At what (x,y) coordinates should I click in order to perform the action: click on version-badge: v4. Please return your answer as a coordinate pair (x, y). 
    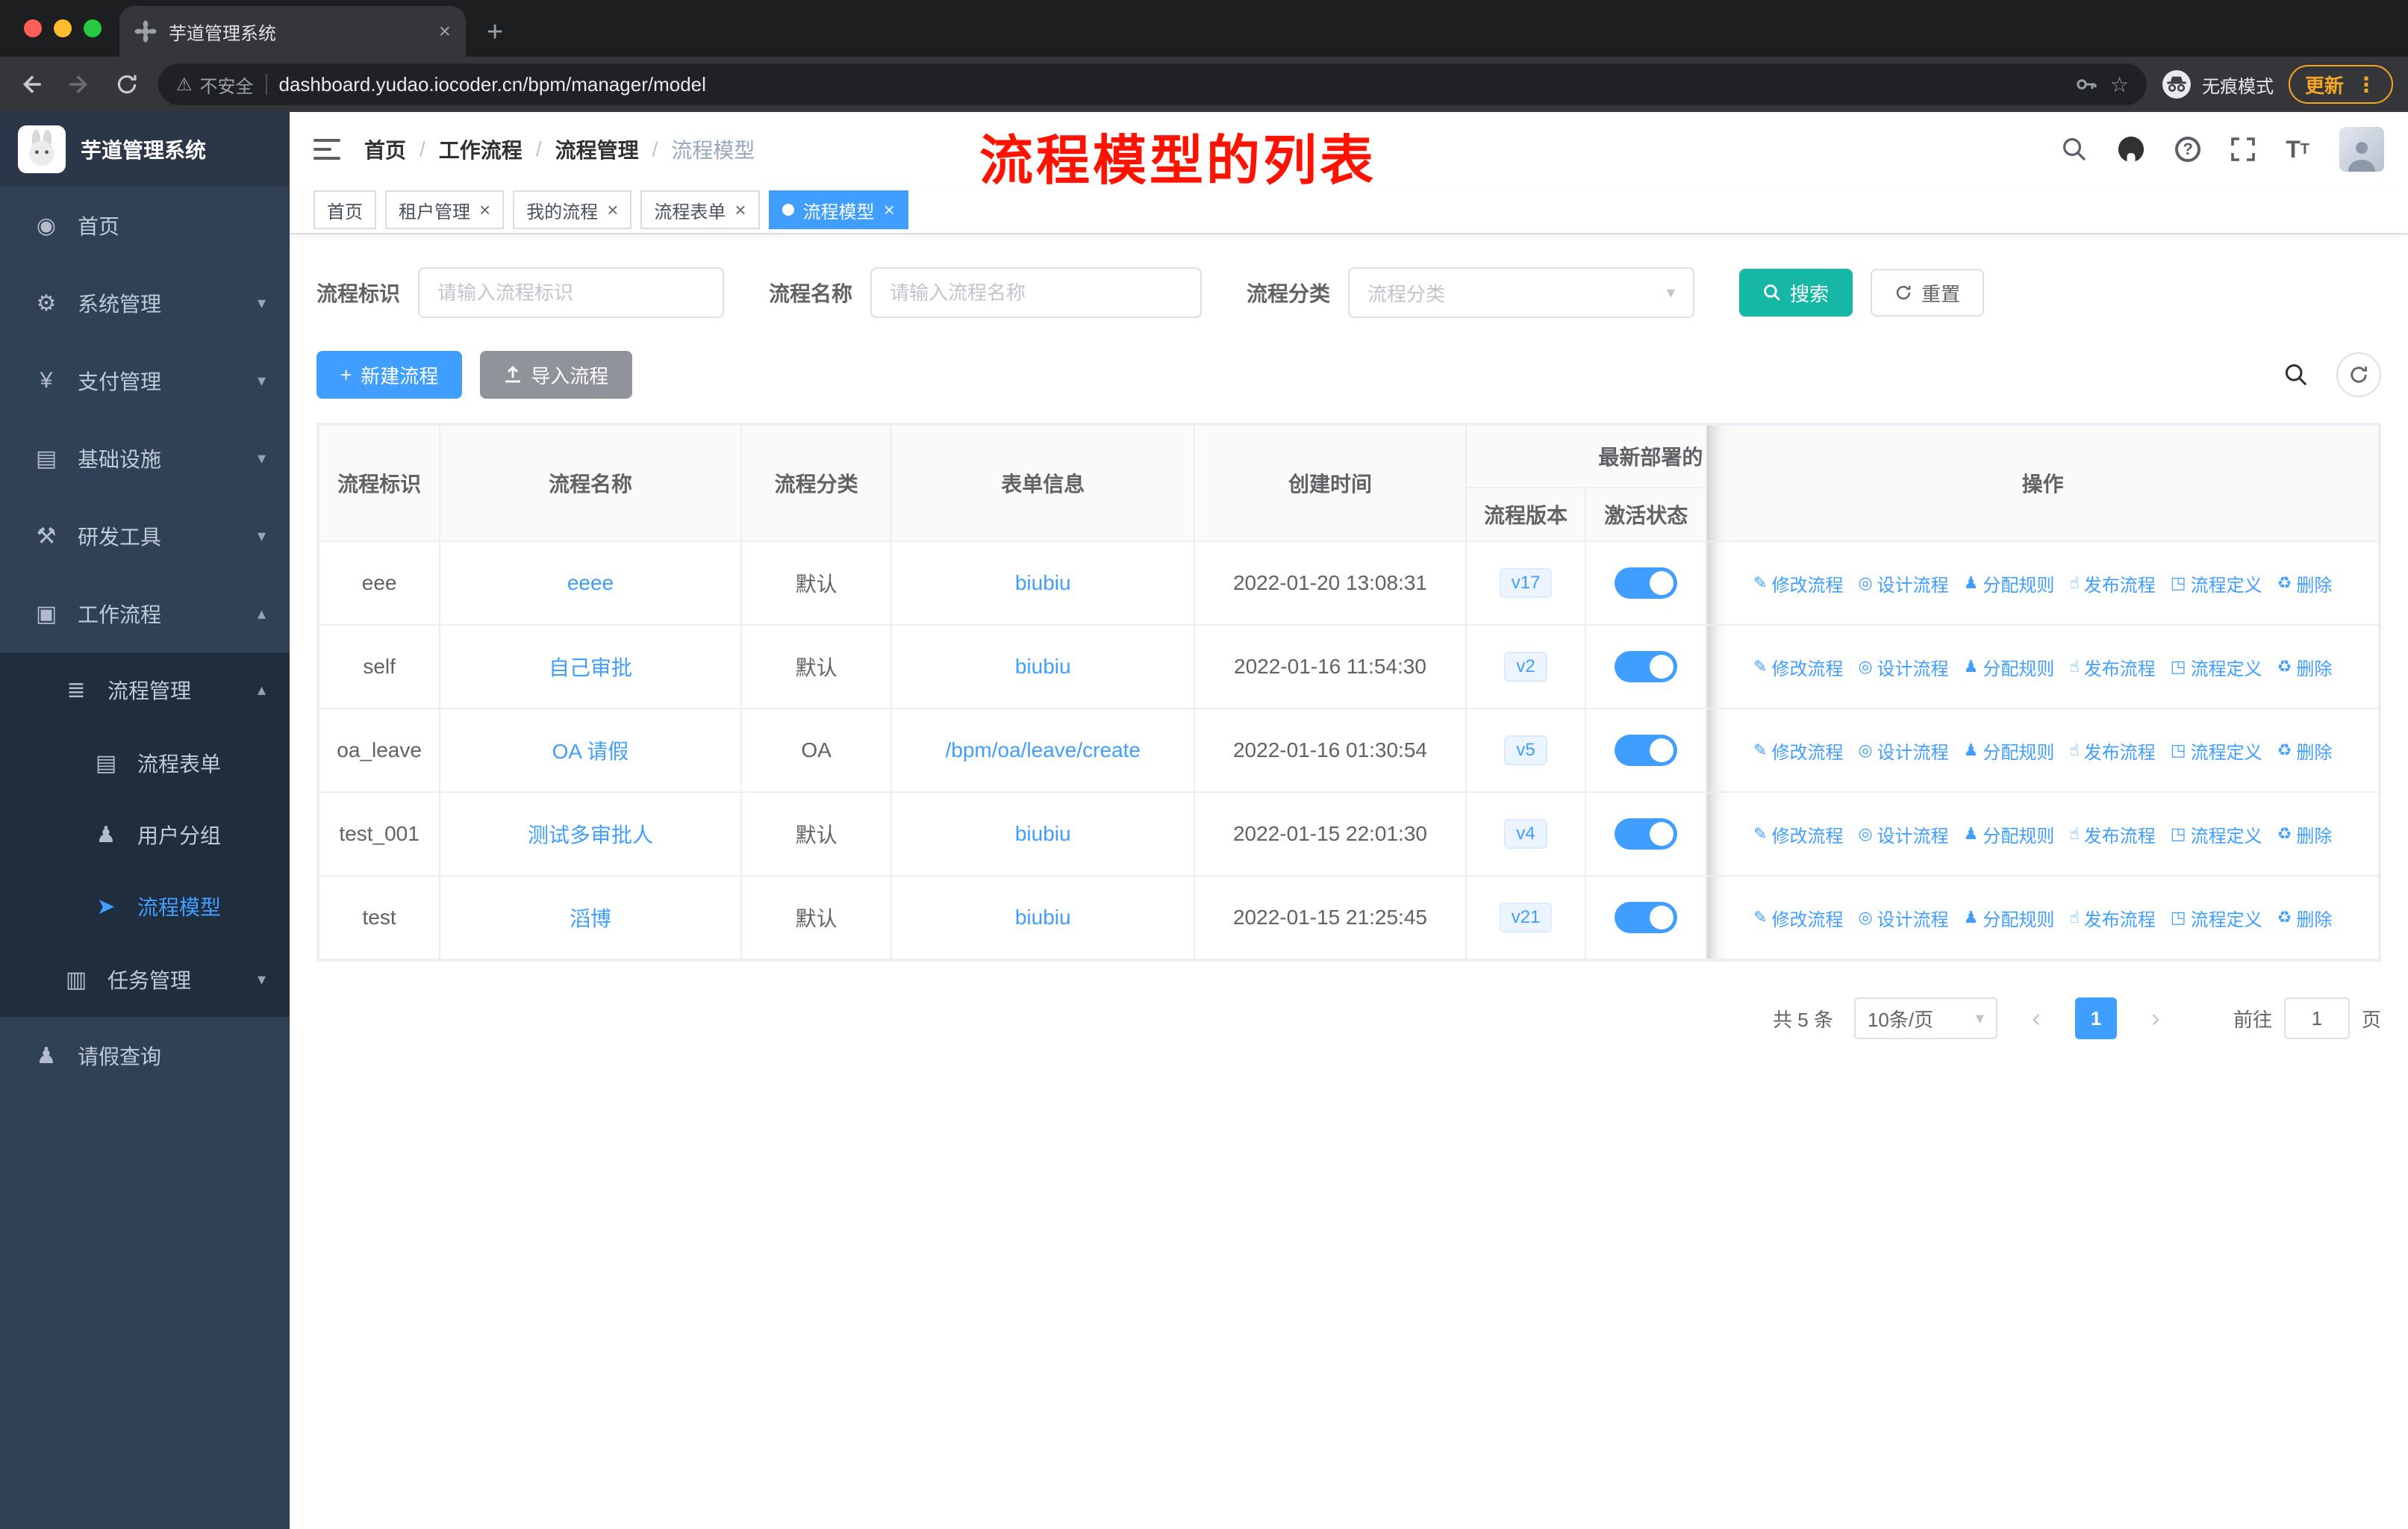
    Looking at the image, I should click on (1525, 834).